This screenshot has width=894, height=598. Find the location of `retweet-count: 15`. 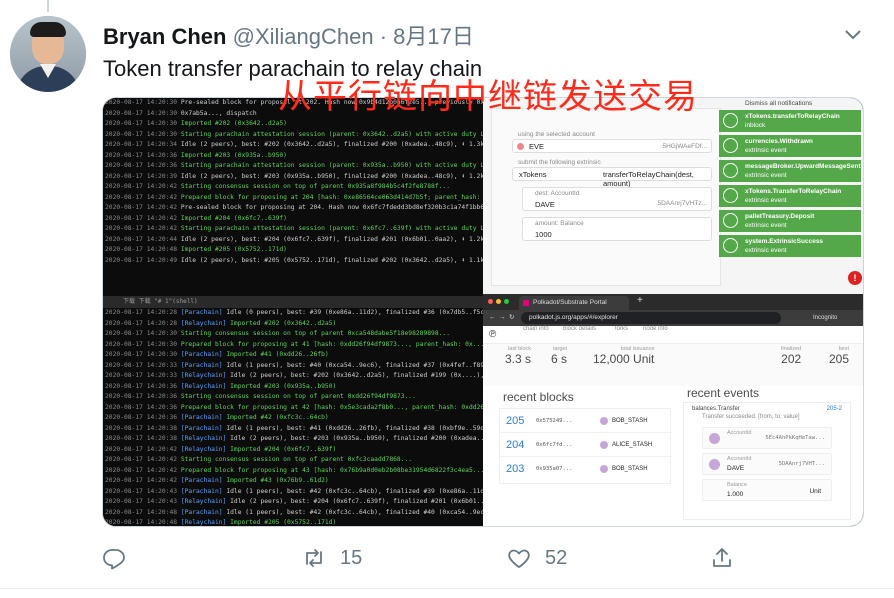

retweet-count: 15 is located at coordinates (351, 557).